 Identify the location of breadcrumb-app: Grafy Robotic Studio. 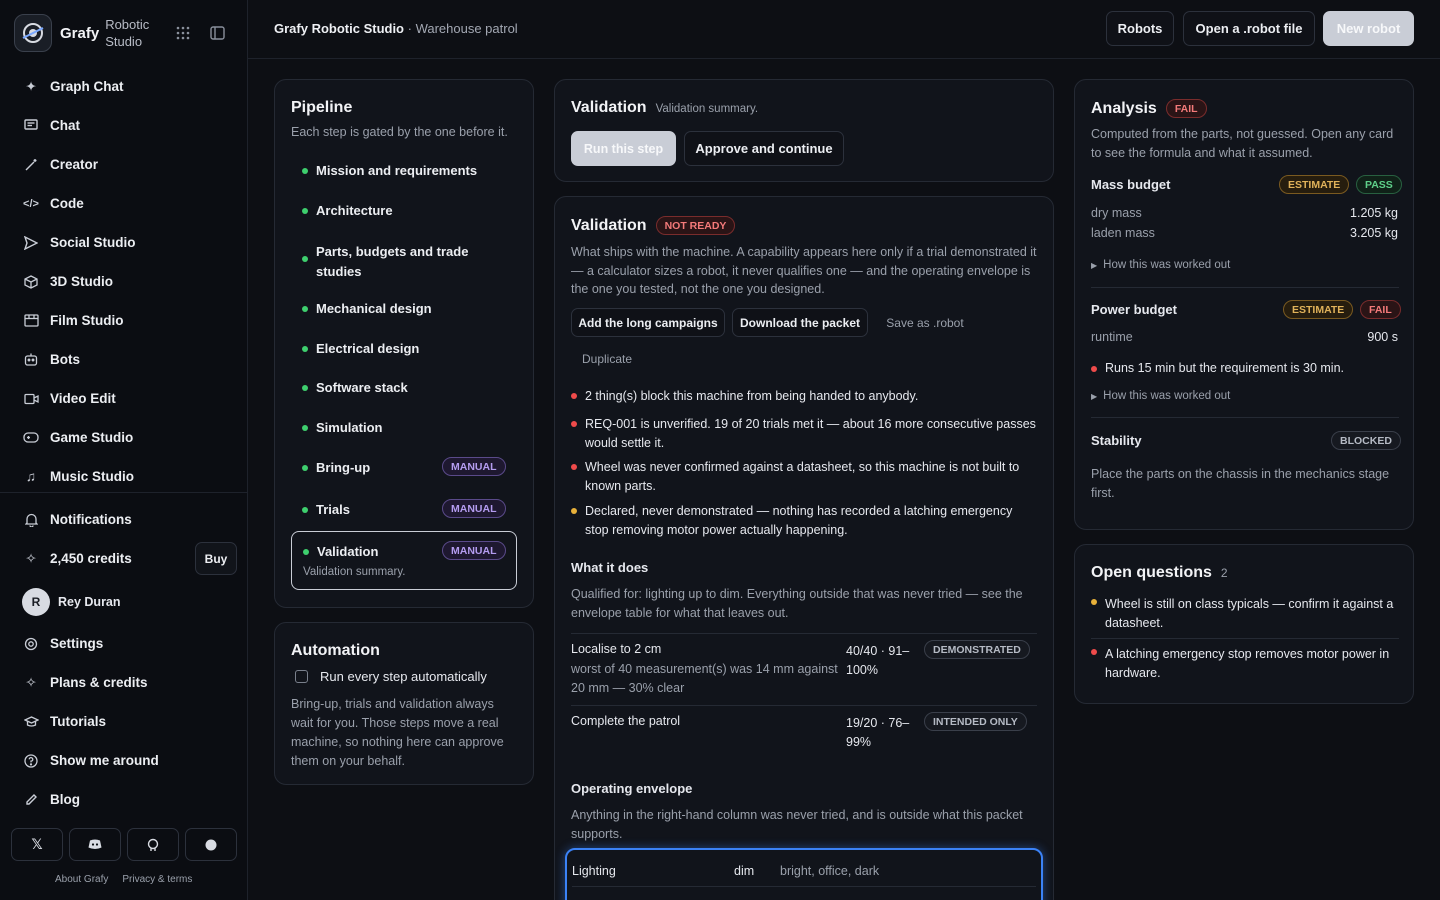
(339, 28).